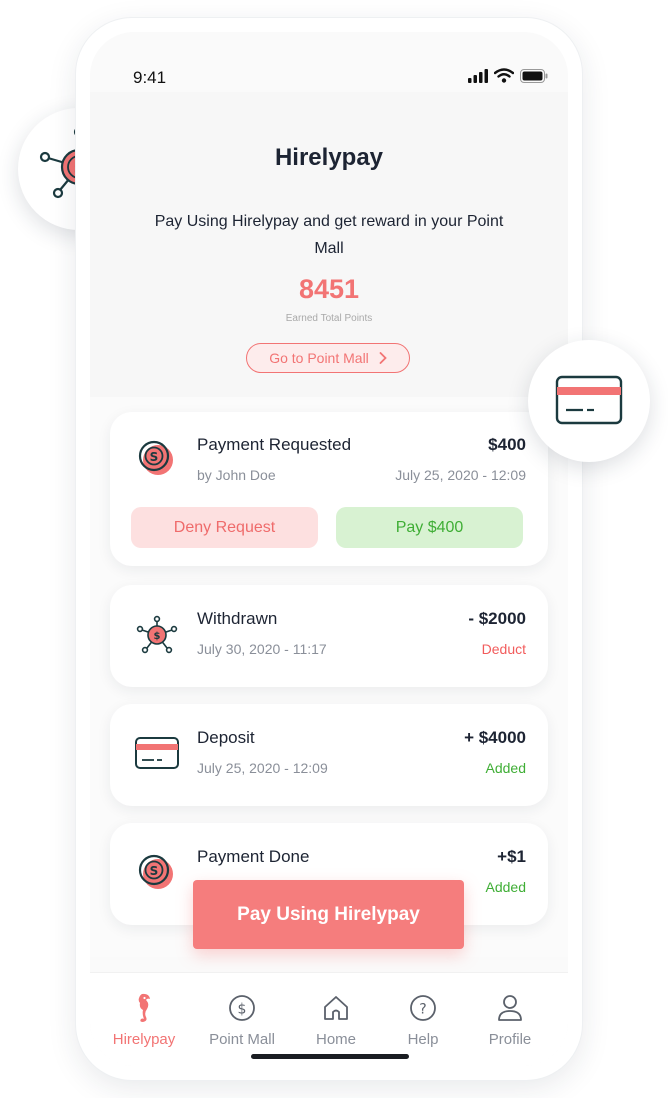 Image resolution: width=668 pixels, height=1098 pixels. I want to click on transaction-amount: +$1, so click(511, 856).